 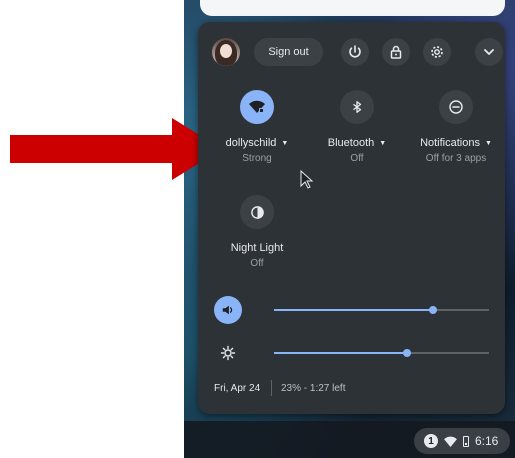 What do you see at coordinates (431, 441) in the screenshot?
I see `notification-count-badge: 1` at bounding box center [431, 441].